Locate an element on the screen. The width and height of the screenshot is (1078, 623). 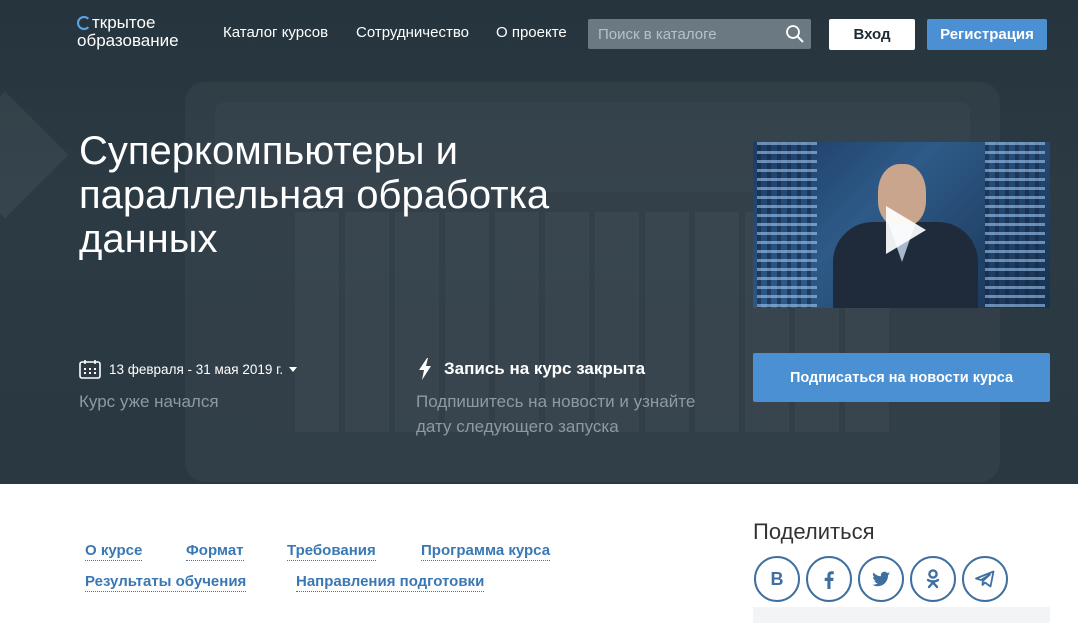
odnoklassniki-share-button is located at coordinates (933, 579).